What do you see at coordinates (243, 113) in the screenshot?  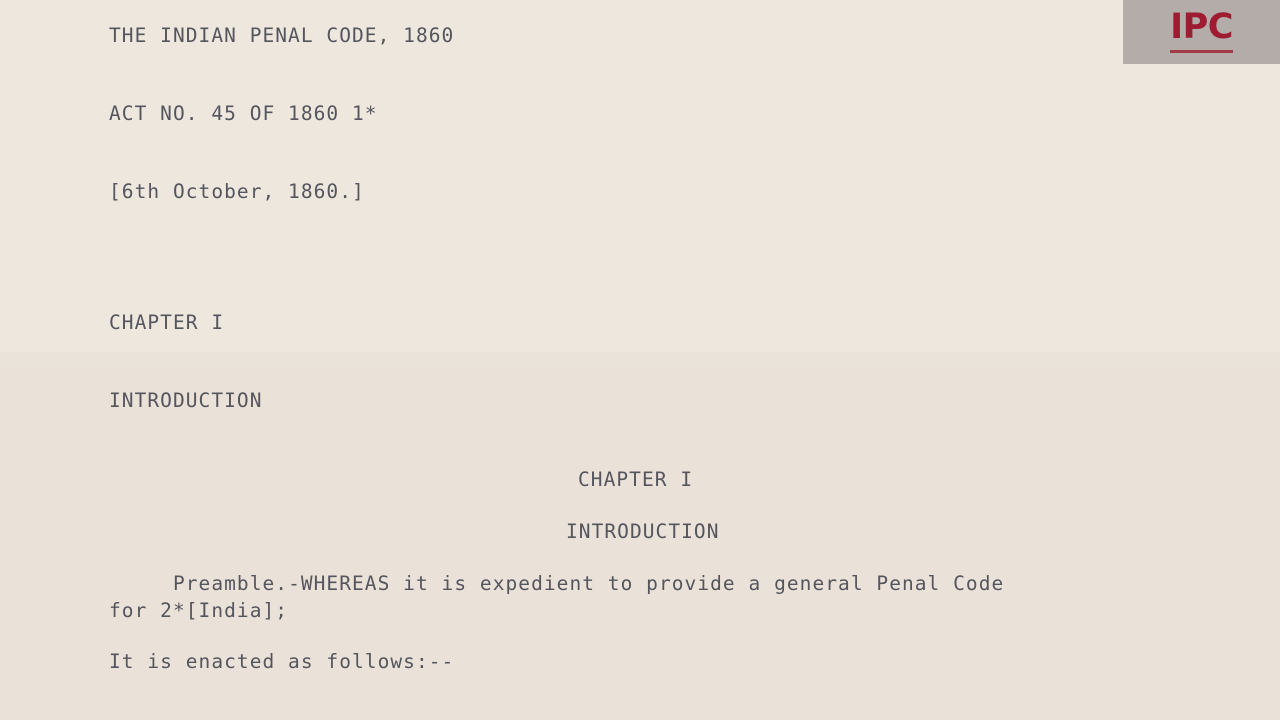 I see `act-number-line: ACT NO. 45 OF 1860 1*` at bounding box center [243, 113].